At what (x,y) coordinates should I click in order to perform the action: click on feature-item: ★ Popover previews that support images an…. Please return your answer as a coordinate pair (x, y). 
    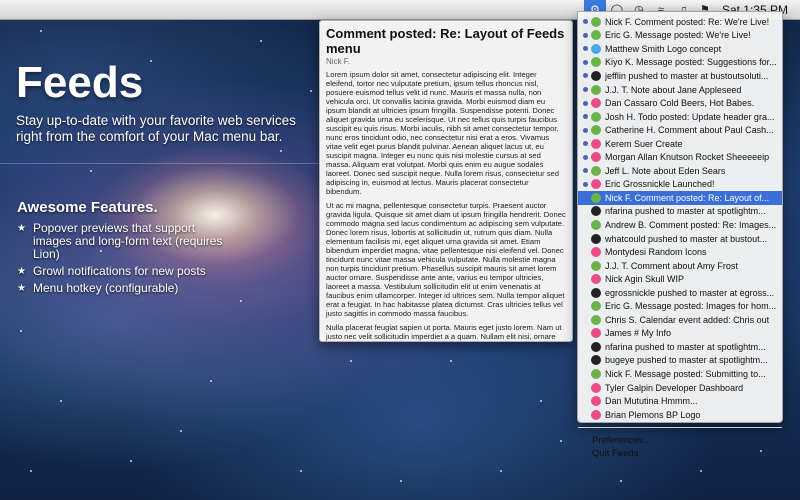
    Looking at the image, I should click on (124, 241).